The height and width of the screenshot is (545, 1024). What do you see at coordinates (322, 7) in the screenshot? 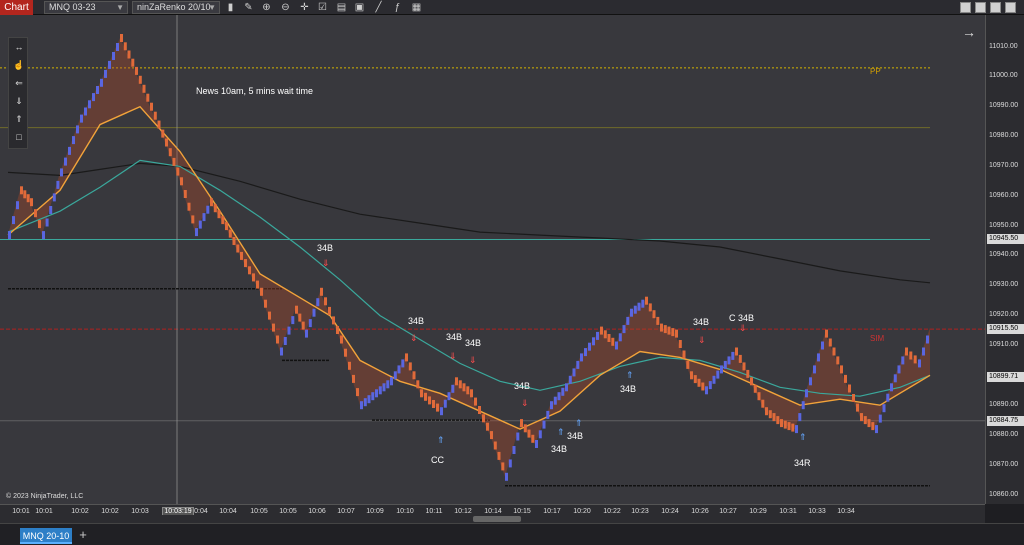
I see `properties-icon: ☑` at bounding box center [322, 7].